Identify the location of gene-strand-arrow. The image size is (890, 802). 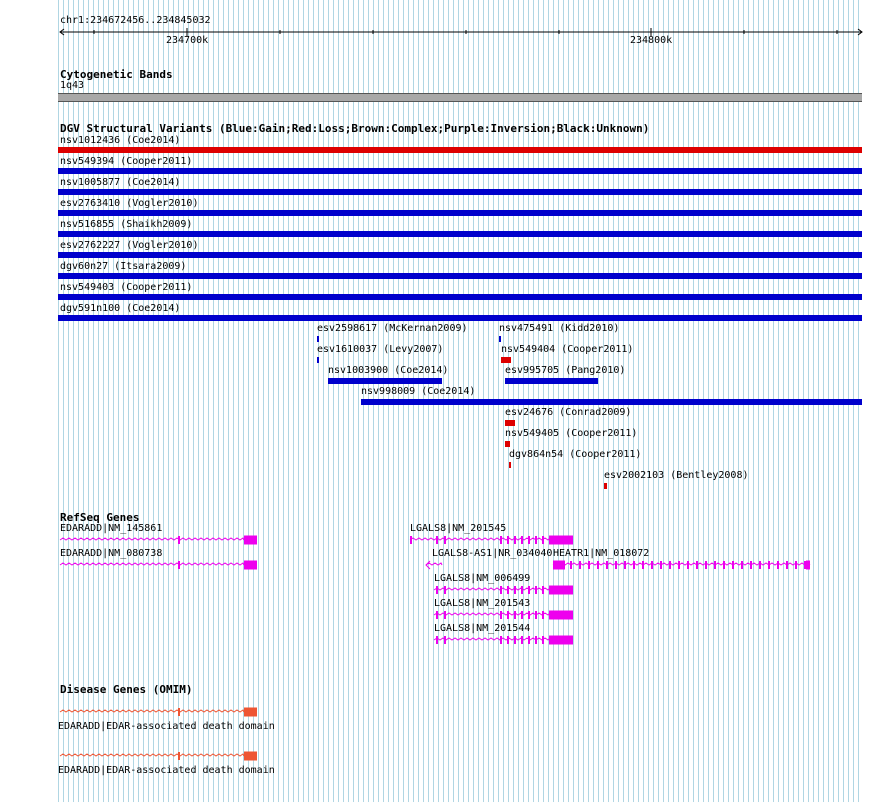
(428, 565).